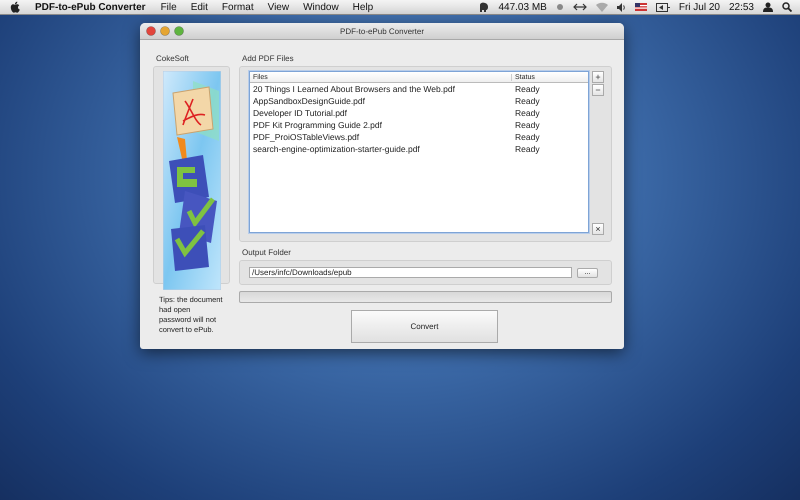 The height and width of the screenshot is (500, 800). Describe the element at coordinates (522, 7) in the screenshot. I see `memory-usage: 447.03 MB` at that location.